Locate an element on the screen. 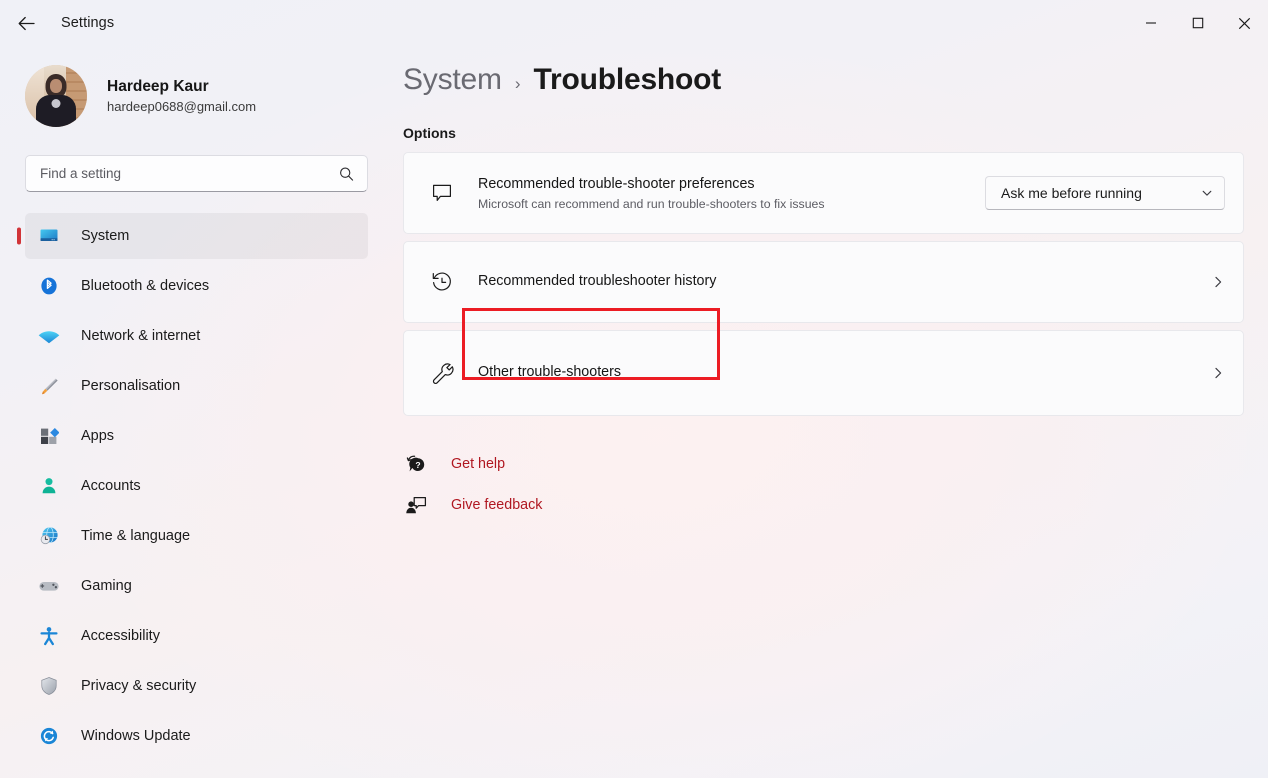  get-help-link: ? Get help is located at coordinates (454, 464).